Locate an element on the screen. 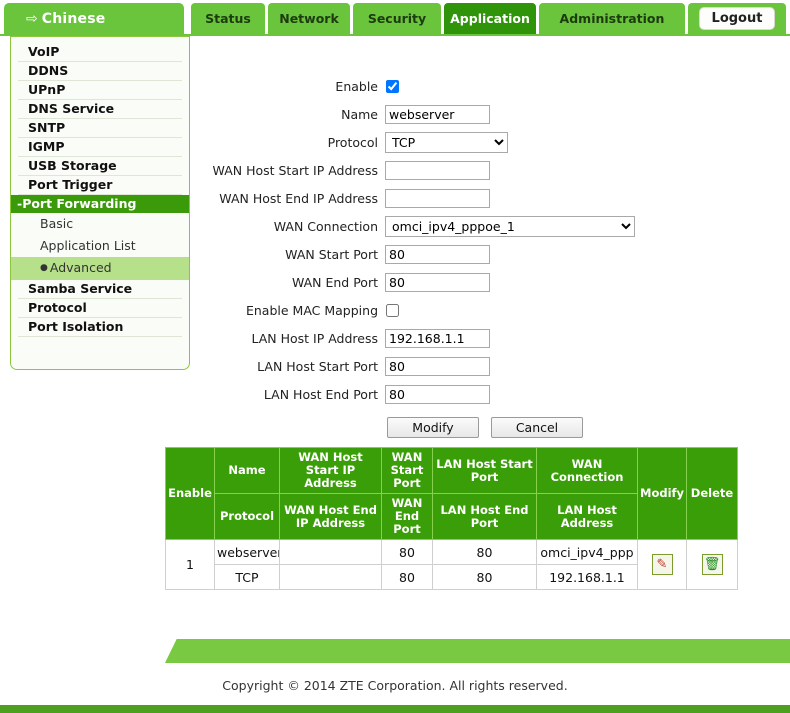 Image resolution: width=790 pixels, height=713 pixels. field-row-protocol: Protocol TCP is located at coordinates (489, 142).